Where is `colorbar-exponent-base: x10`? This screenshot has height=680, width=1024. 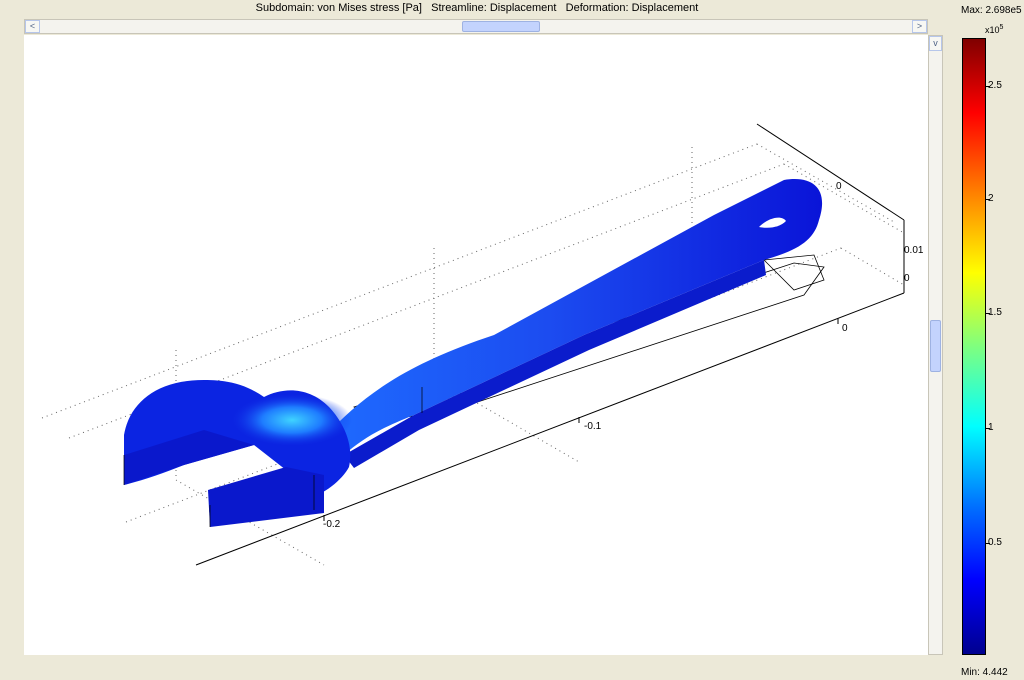 colorbar-exponent-base: x10 is located at coordinates (992, 30).